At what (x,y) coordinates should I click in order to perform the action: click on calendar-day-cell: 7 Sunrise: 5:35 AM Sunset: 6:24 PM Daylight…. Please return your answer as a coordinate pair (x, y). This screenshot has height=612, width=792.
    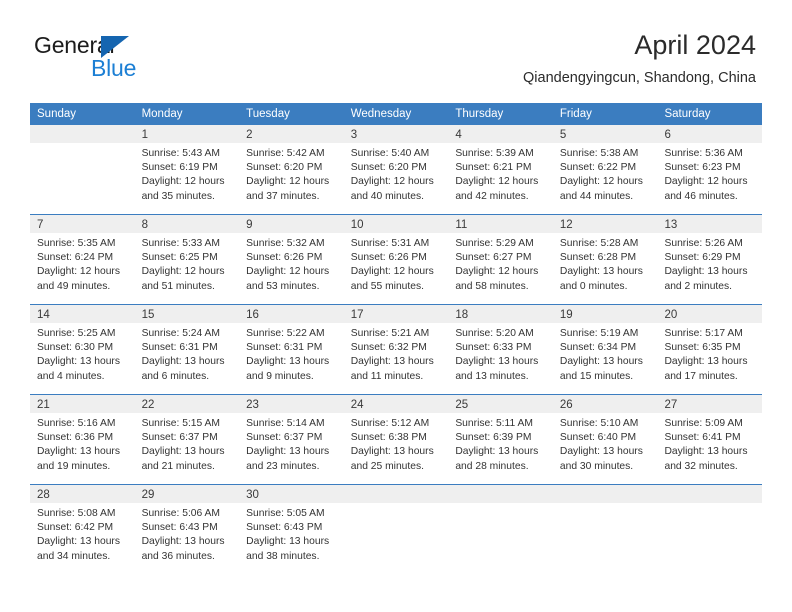
    Looking at the image, I should click on (82, 259).